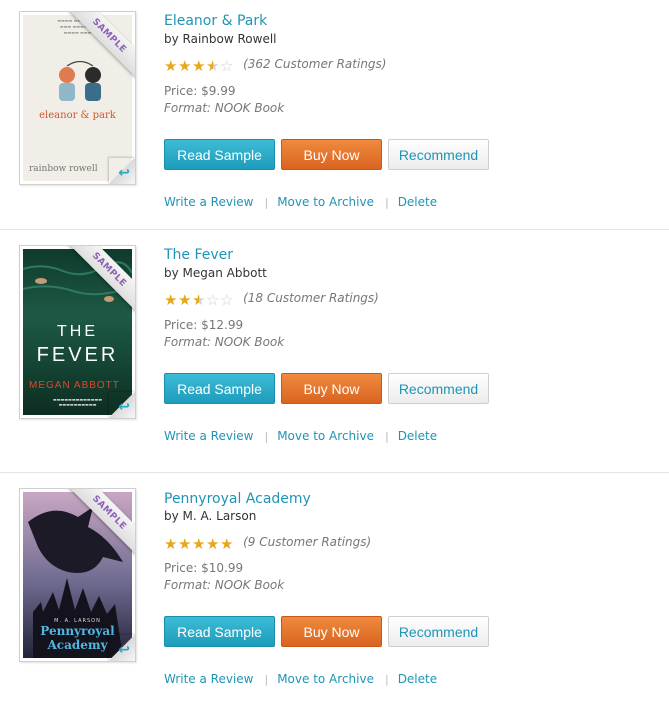 The height and width of the screenshot is (709, 669). Describe the element at coordinates (307, 542) in the screenshot. I see `rating-count: (9 Customer Ratings)` at that location.